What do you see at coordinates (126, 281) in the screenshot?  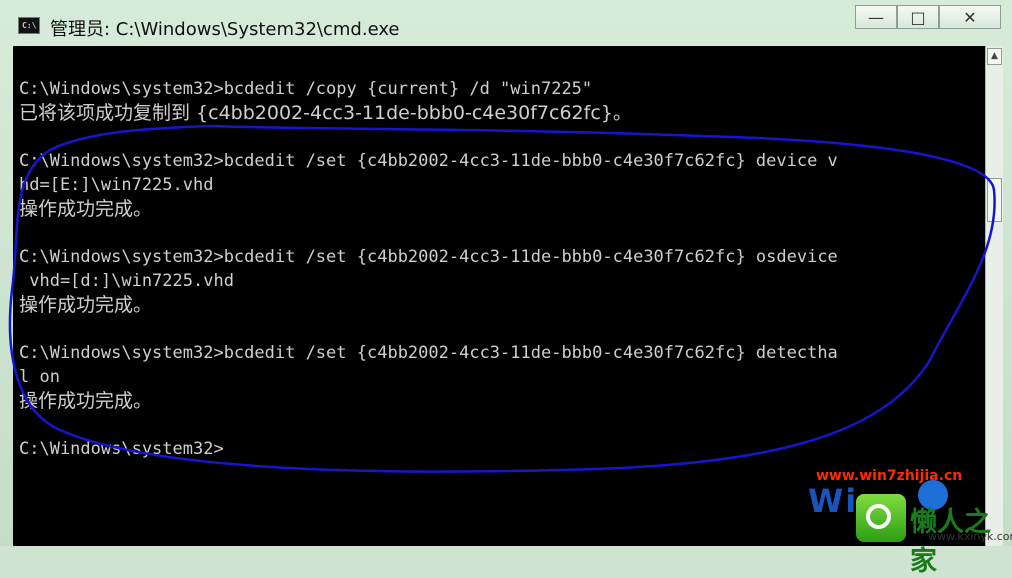 I see `console-line: vhd=[d:]\win7225.vhd` at bounding box center [126, 281].